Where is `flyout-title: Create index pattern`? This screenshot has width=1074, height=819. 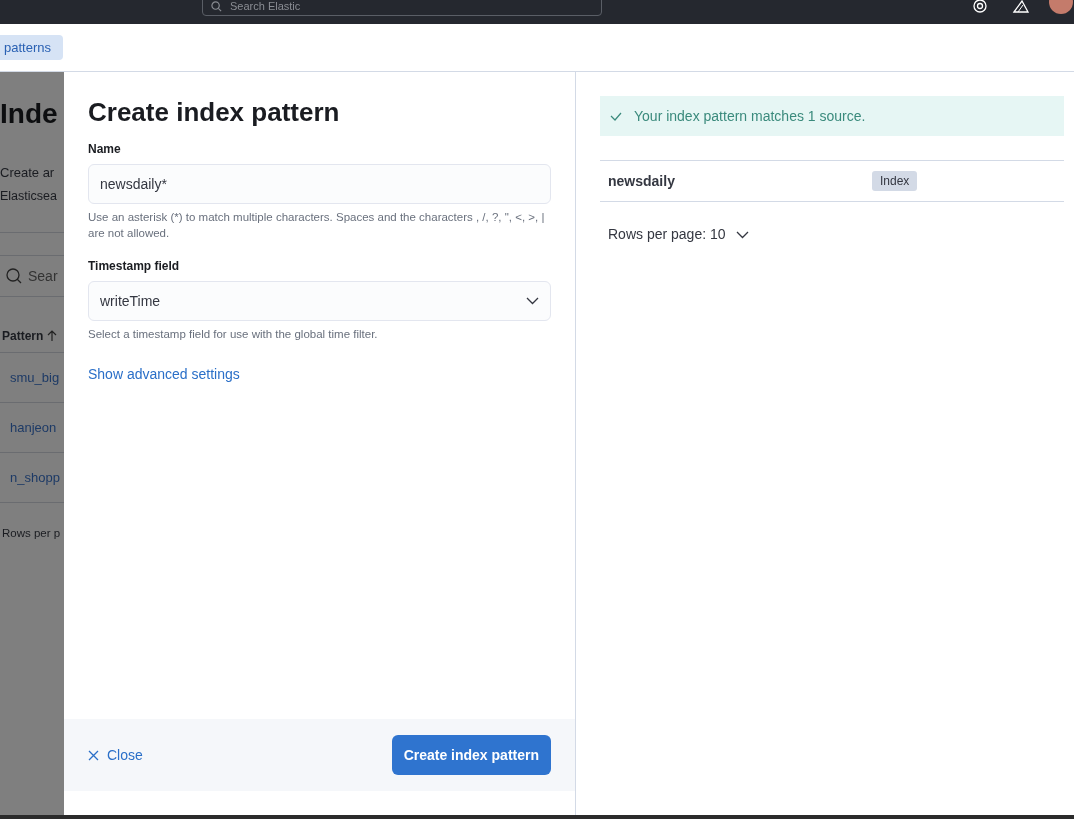
flyout-title: Create index pattern is located at coordinates (214, 112).